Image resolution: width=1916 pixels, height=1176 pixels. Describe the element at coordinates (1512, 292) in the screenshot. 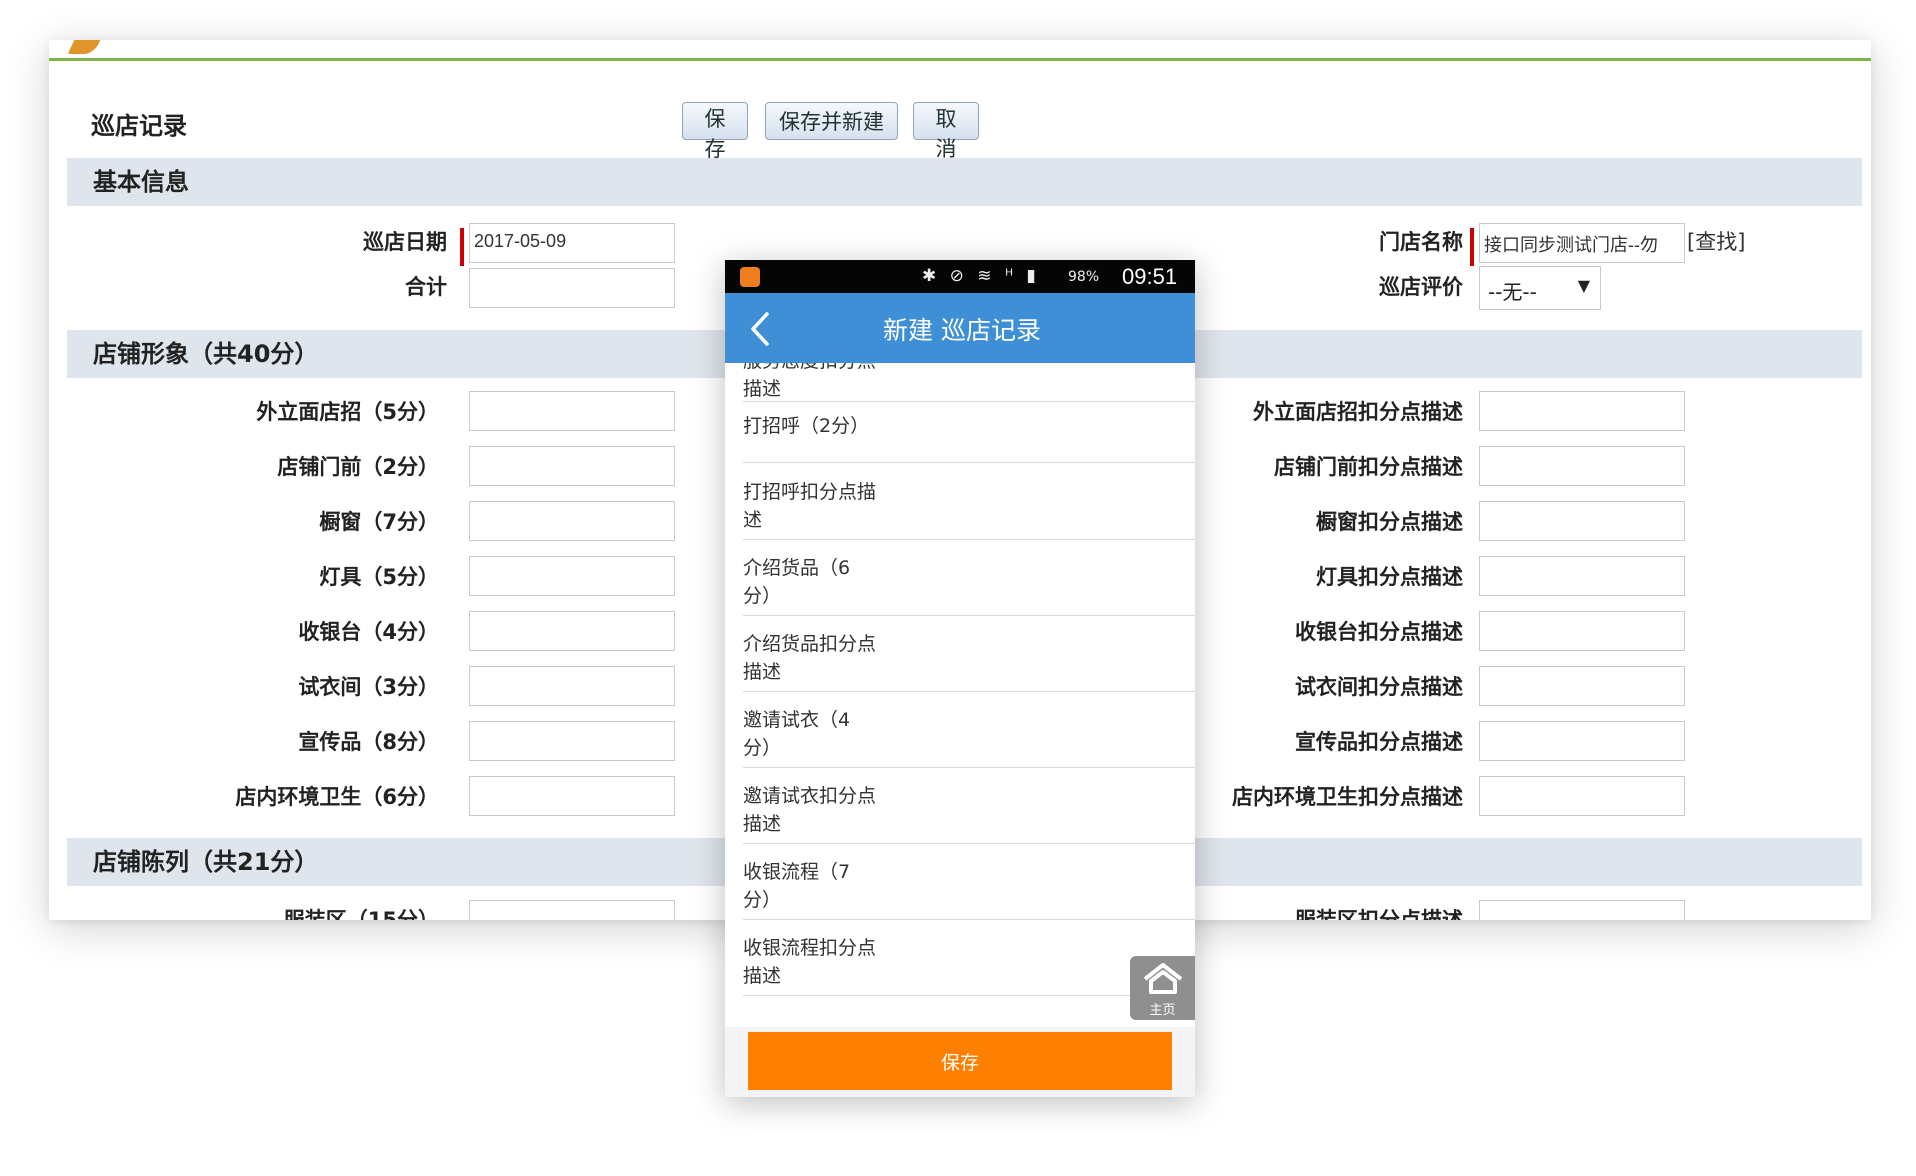

I see `rating-select-value: --无--` at that location.